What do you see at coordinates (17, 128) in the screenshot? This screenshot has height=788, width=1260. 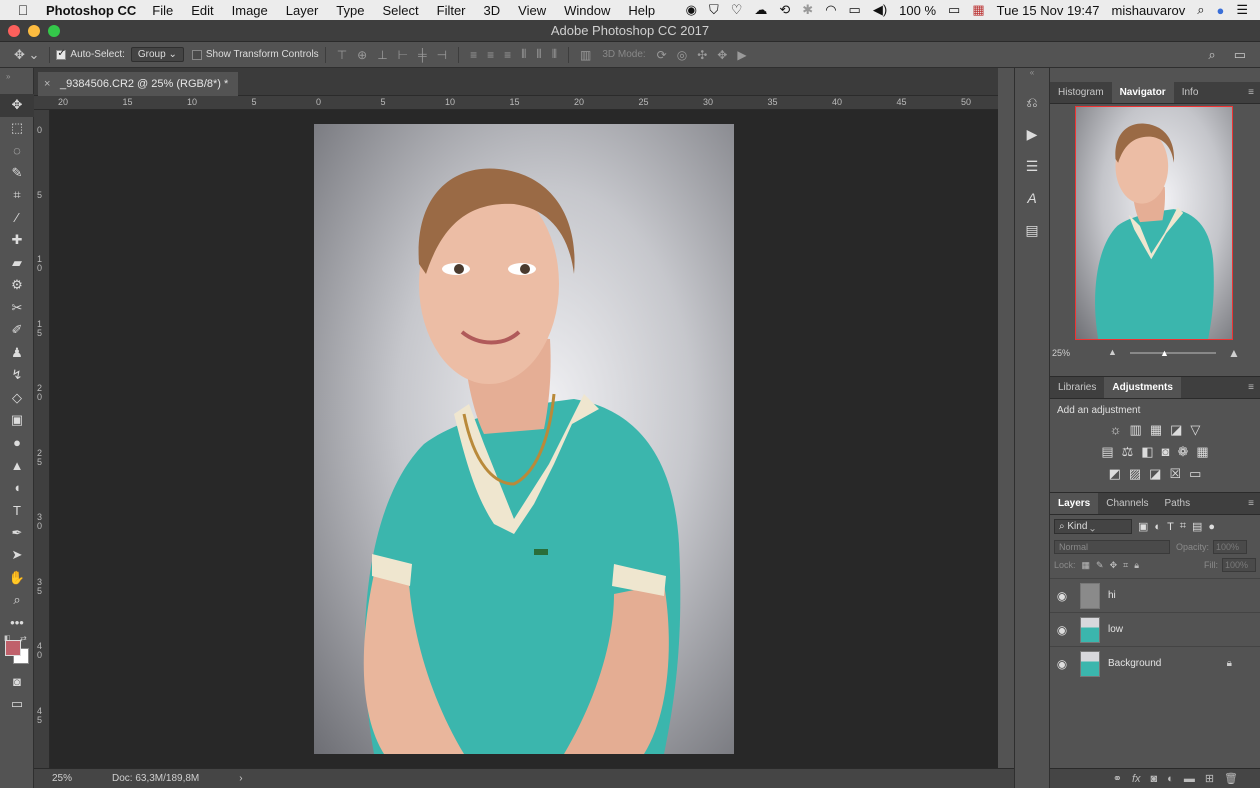 I see `marquee-tool-icon: ⬚` at bounding box center [17, 128].